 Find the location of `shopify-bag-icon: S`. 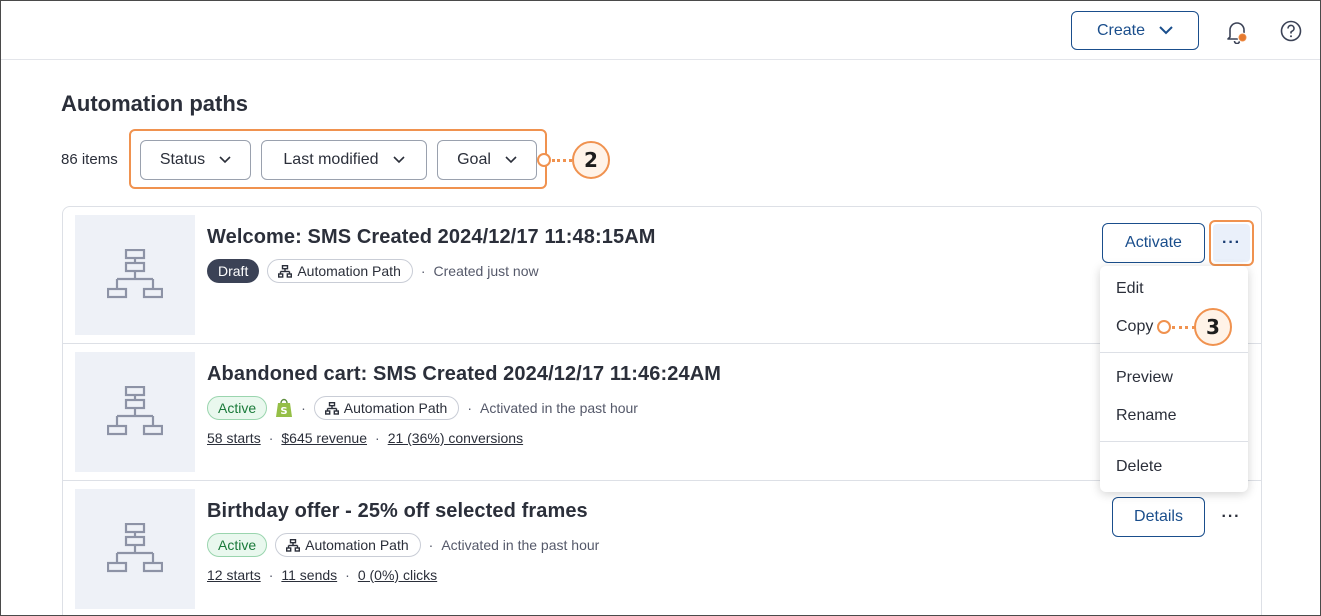

shopify-bag-icon: S is located at coordinates (284, 407).